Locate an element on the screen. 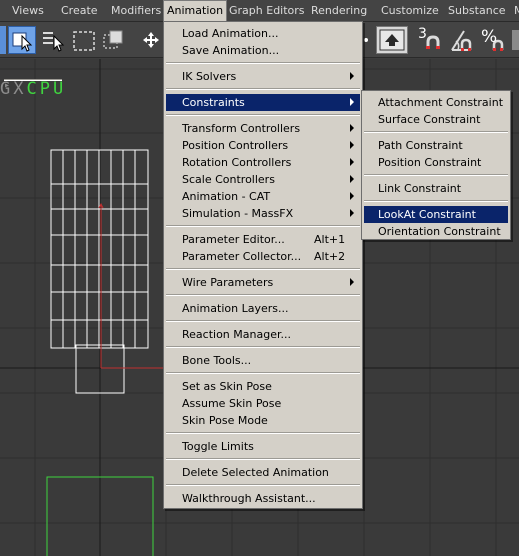  move-icon is located at coordinates (151, 40).